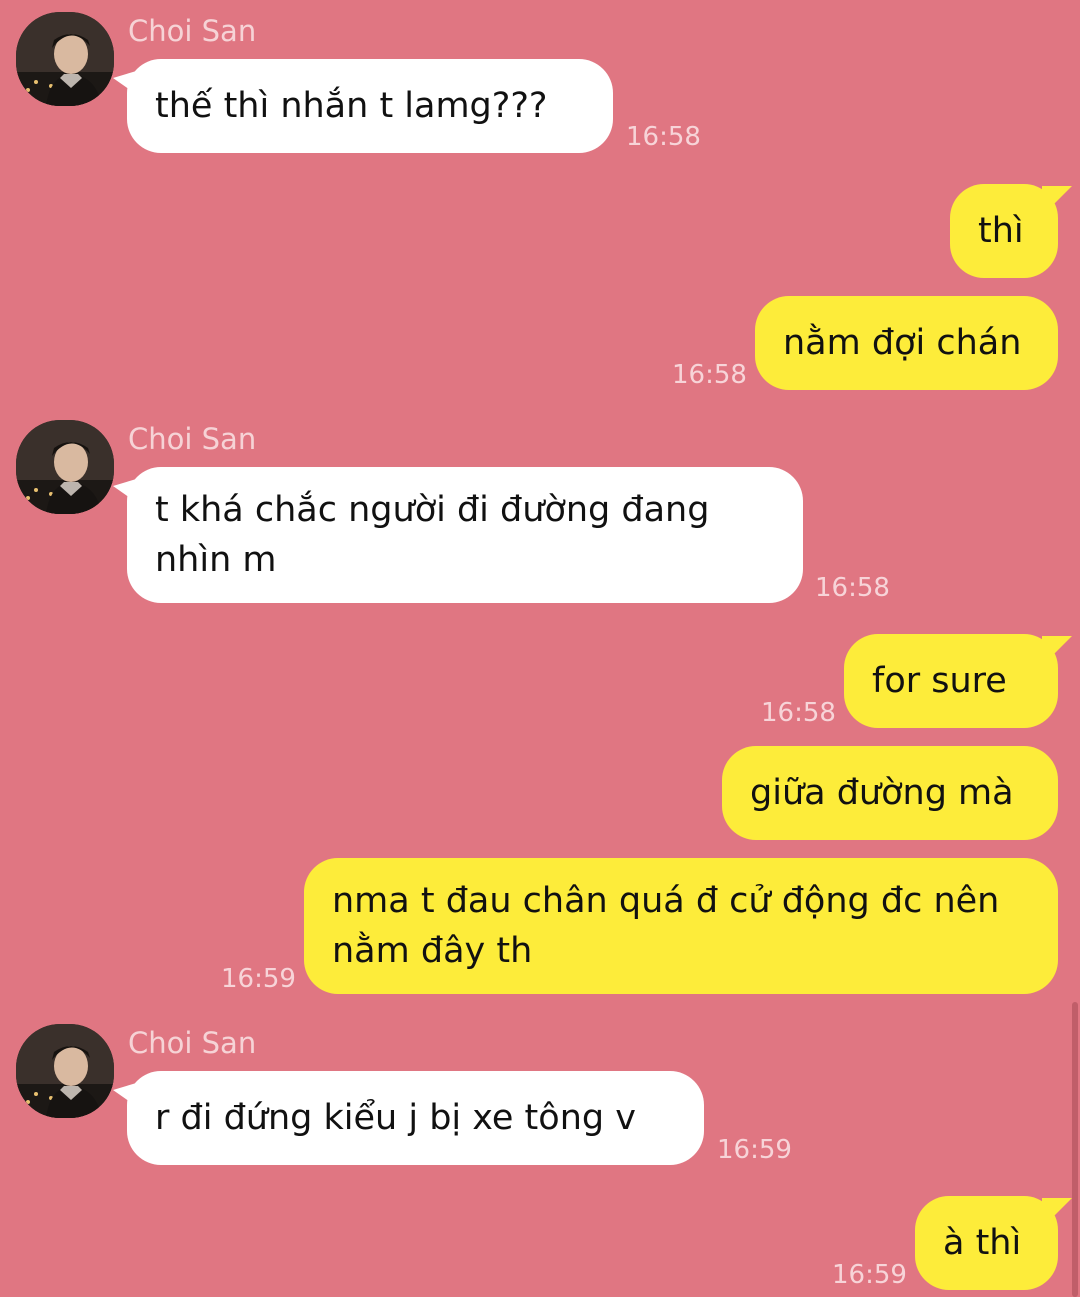 This screenshot has width=1080, height=1297. I want to click on message-bubble-outgoing: for sure, so click(958, 681).